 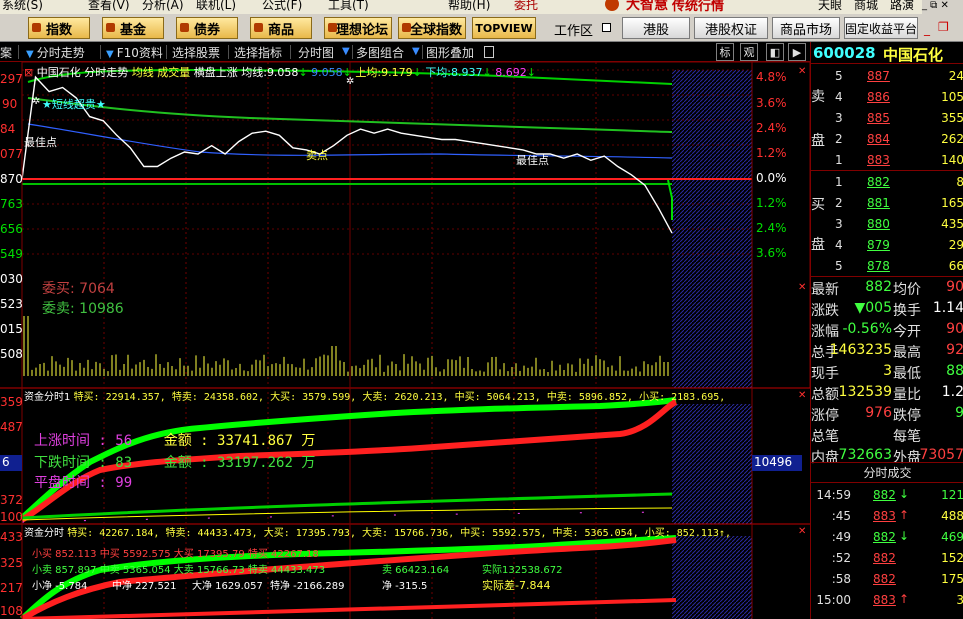 I want to click on quote-value: 882, so click(x=878, y=287).